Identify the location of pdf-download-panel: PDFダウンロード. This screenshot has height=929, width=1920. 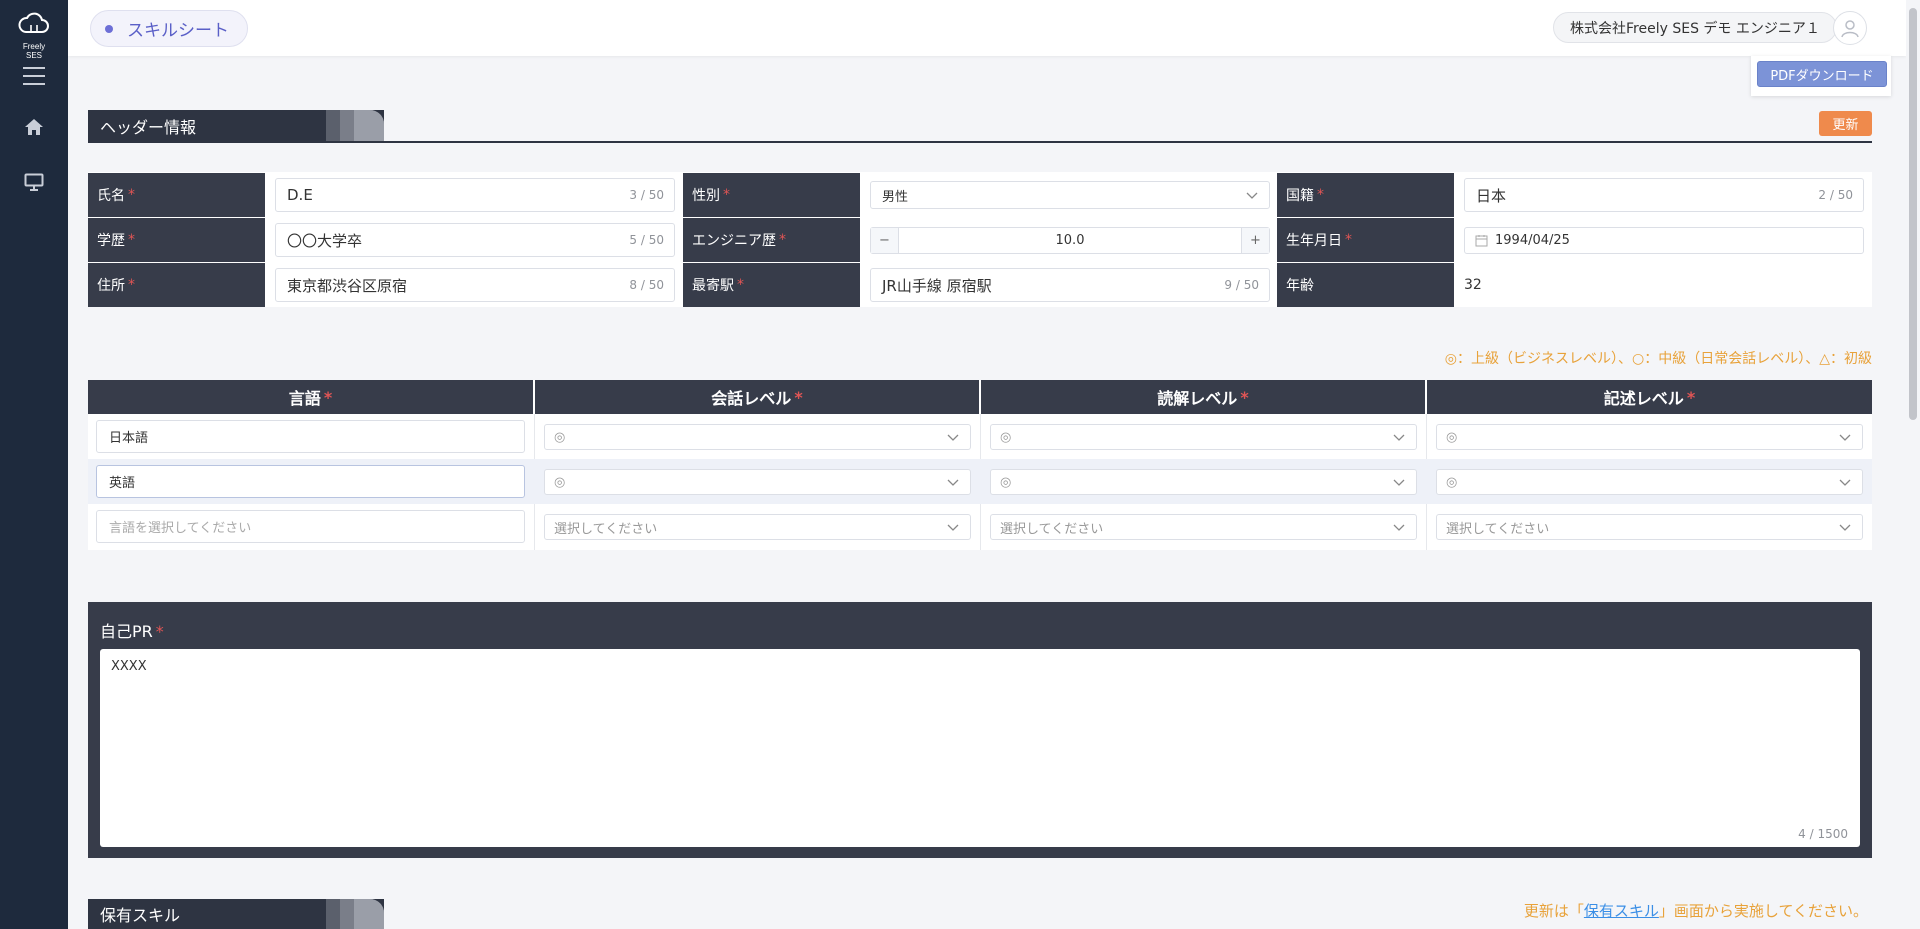
(1821, 76).